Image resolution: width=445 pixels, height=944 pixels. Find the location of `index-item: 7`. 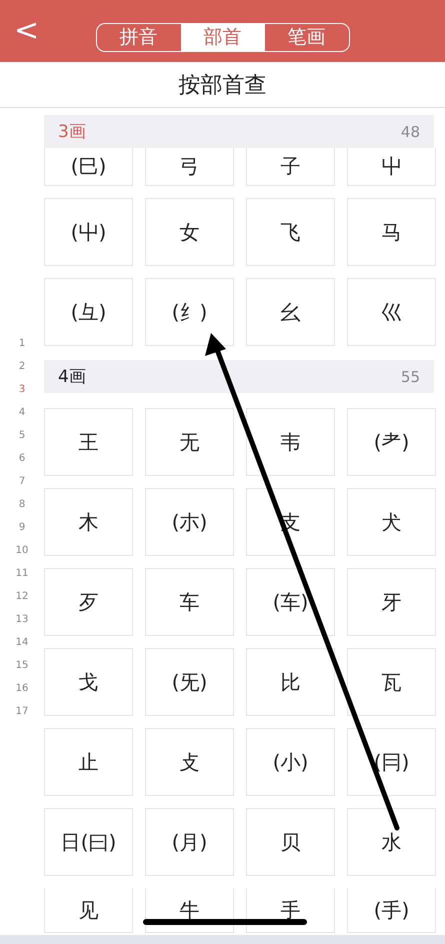

index-item: 7 is located at coordinates (22, 481).